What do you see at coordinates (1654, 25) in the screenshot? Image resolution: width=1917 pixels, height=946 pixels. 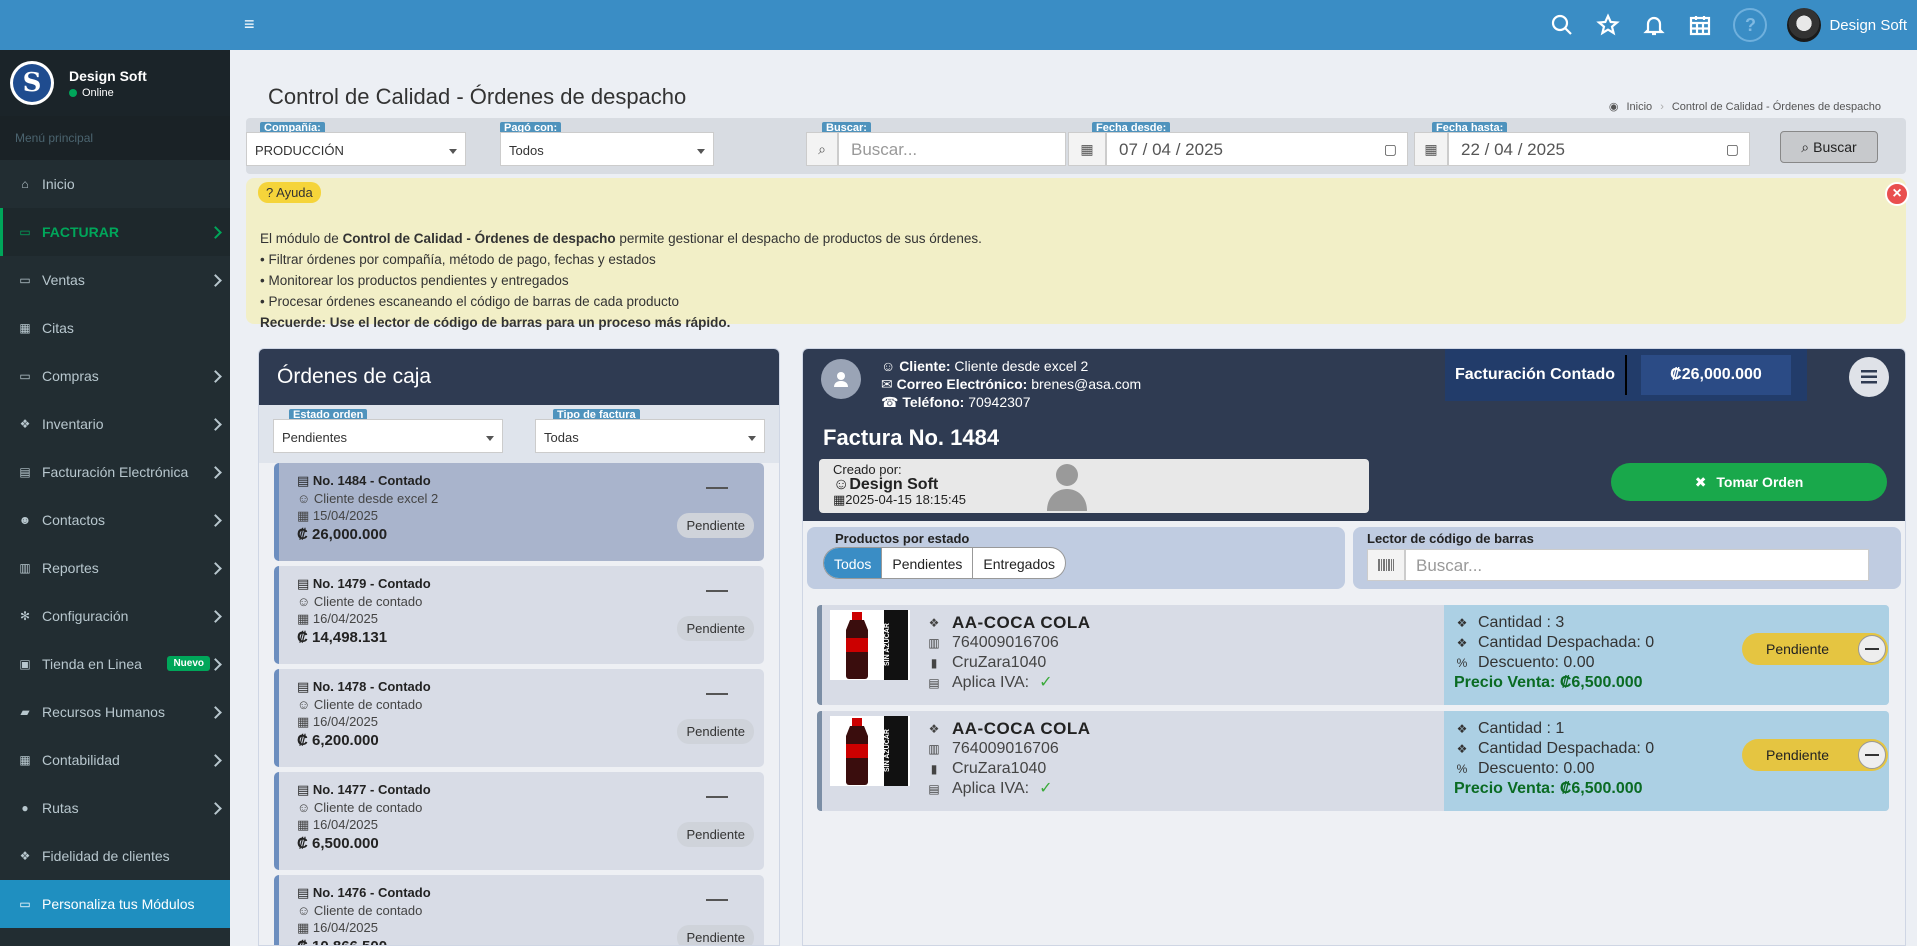 I see `bell-icon` at bounding box center [1654, 25].